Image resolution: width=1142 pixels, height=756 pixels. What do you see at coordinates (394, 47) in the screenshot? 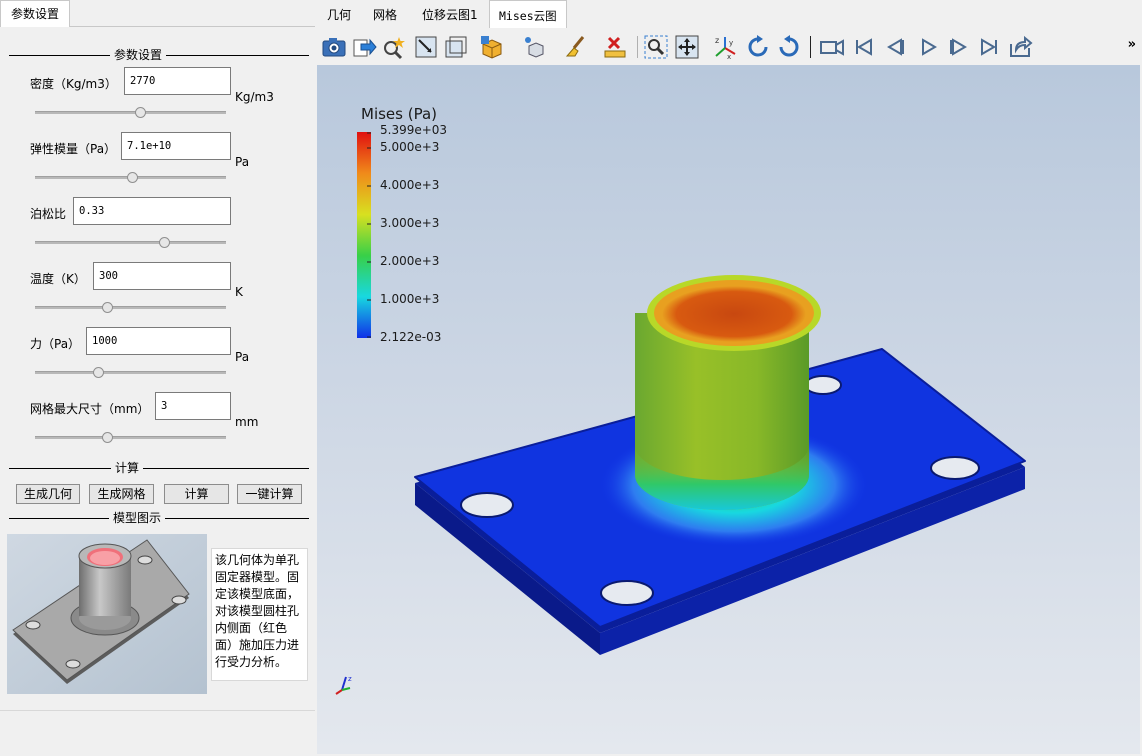
I see `zoom-select-icon` at bounding box center [394, 47].